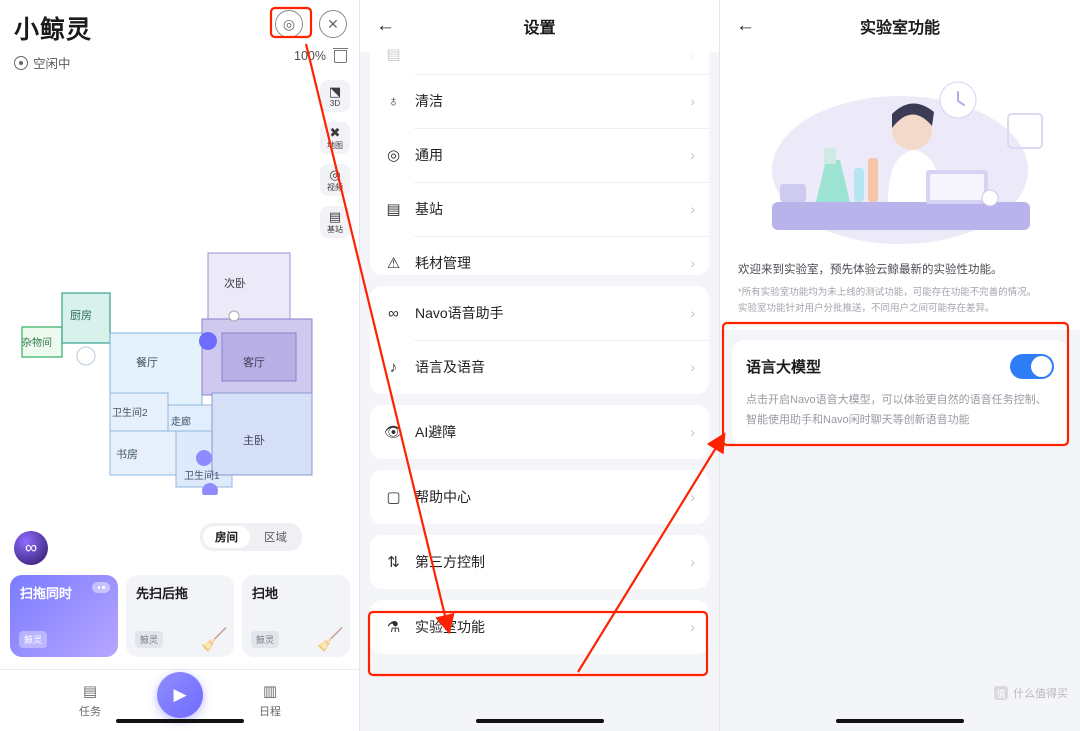  I want to click on settings-row-label: 帮助中心, so click(443, 497).